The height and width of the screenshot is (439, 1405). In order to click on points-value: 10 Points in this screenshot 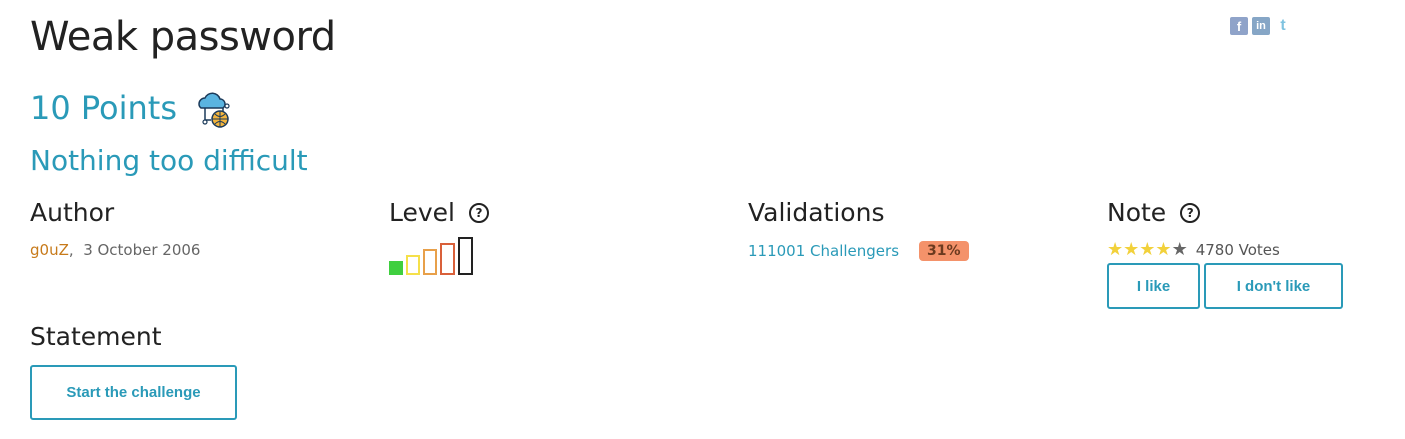, I will do `click(104, 108)`.